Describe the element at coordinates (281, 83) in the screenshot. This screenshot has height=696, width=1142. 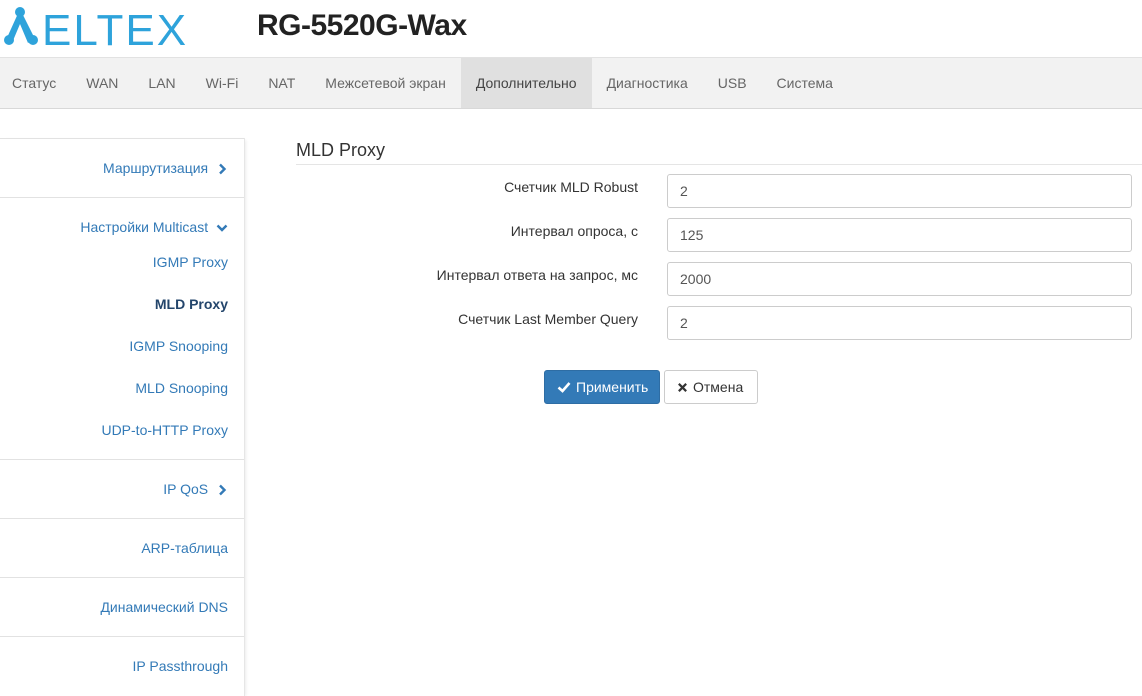
I see `nav-tab-nat: NAT` at that location.